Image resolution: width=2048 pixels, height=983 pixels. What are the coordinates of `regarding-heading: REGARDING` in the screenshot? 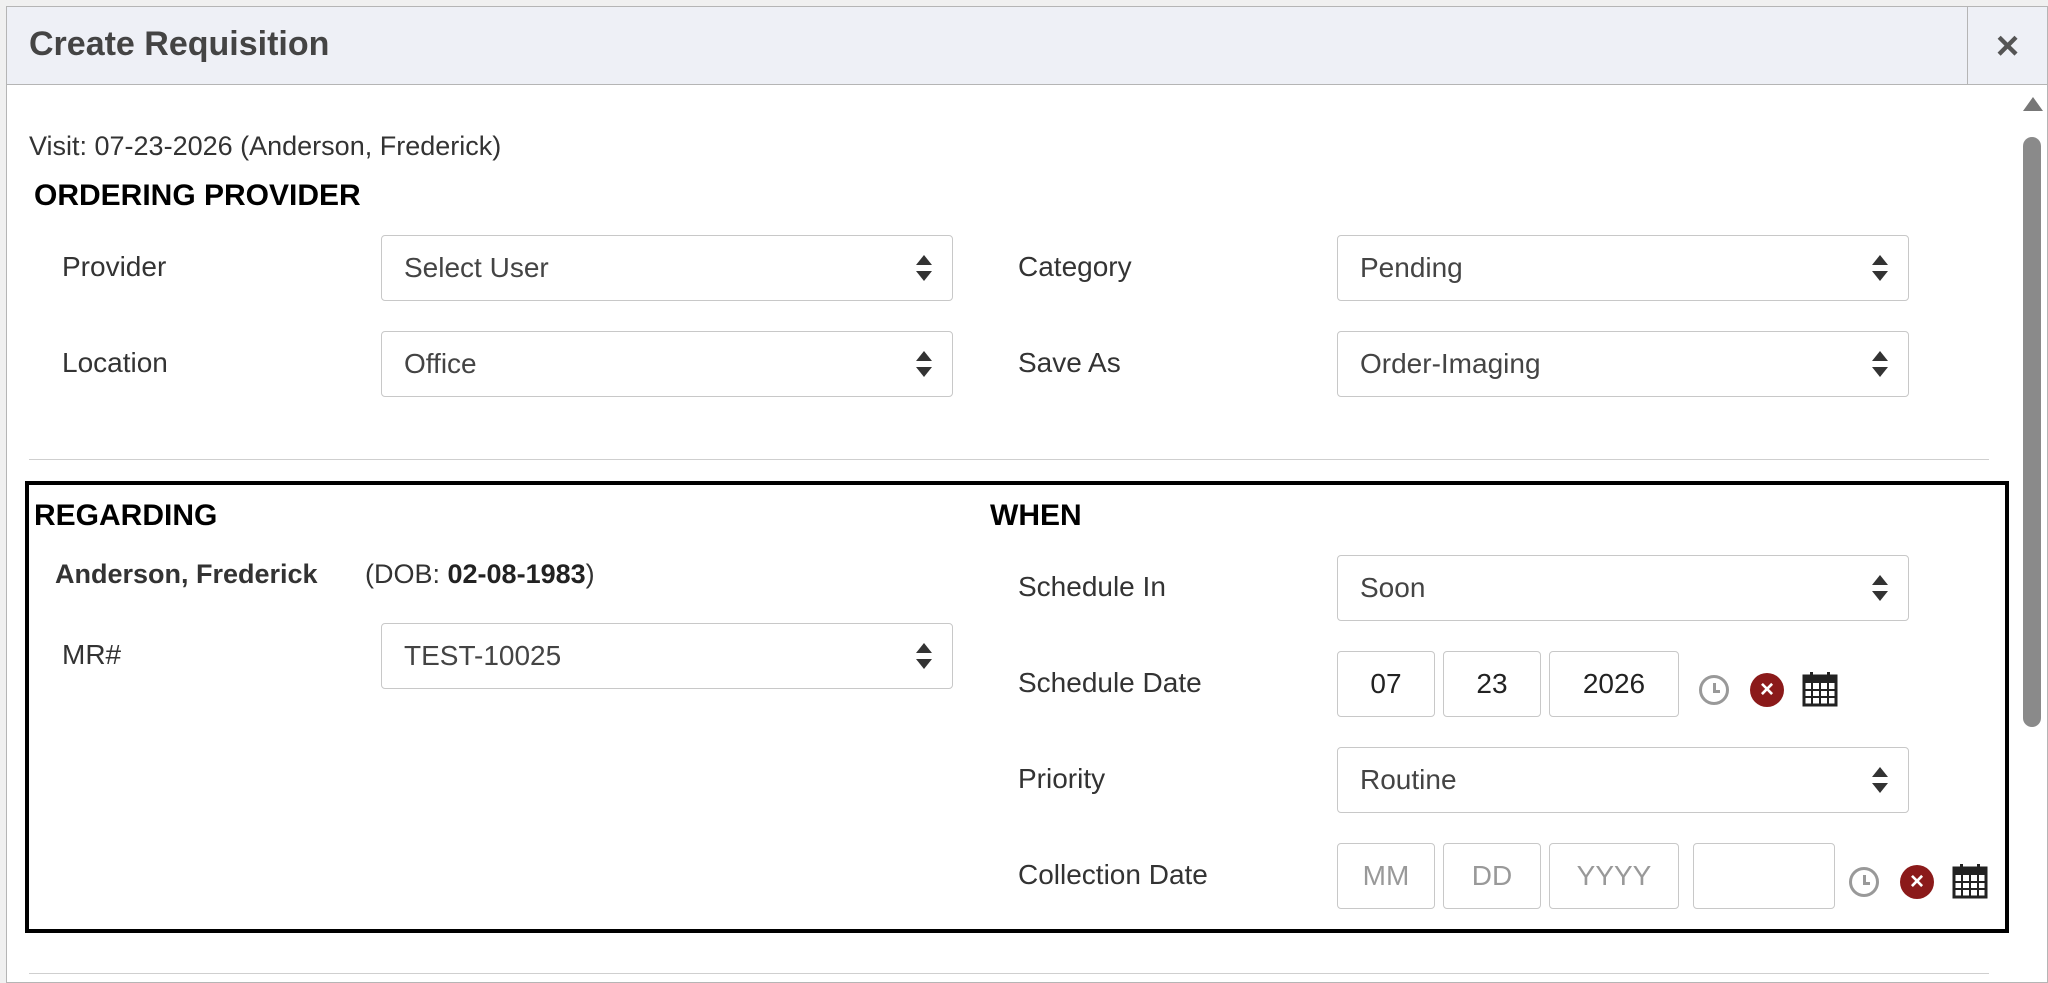 It's located at (126, 515).